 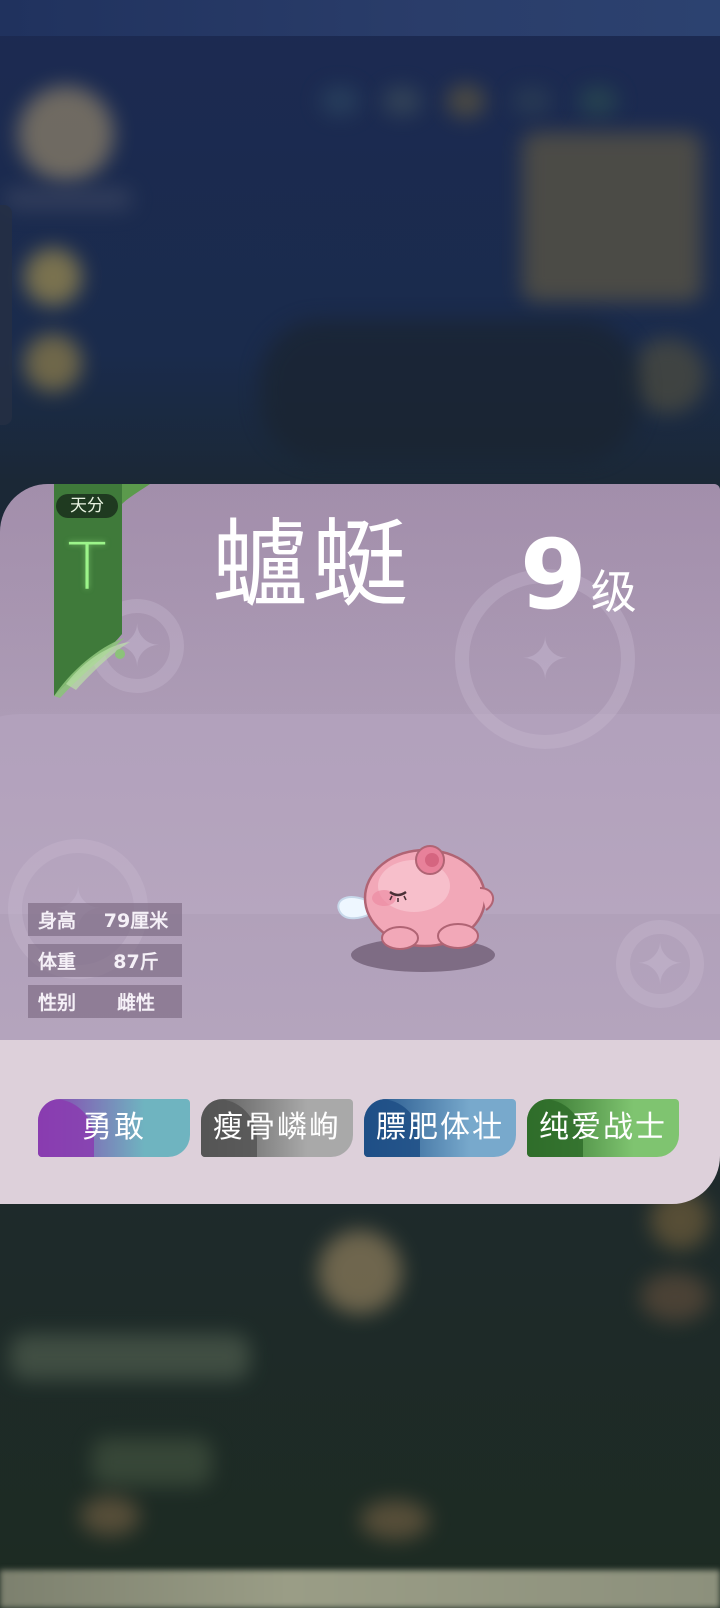 I want to click on stat-key: 体重, so click(x=57, y=962).